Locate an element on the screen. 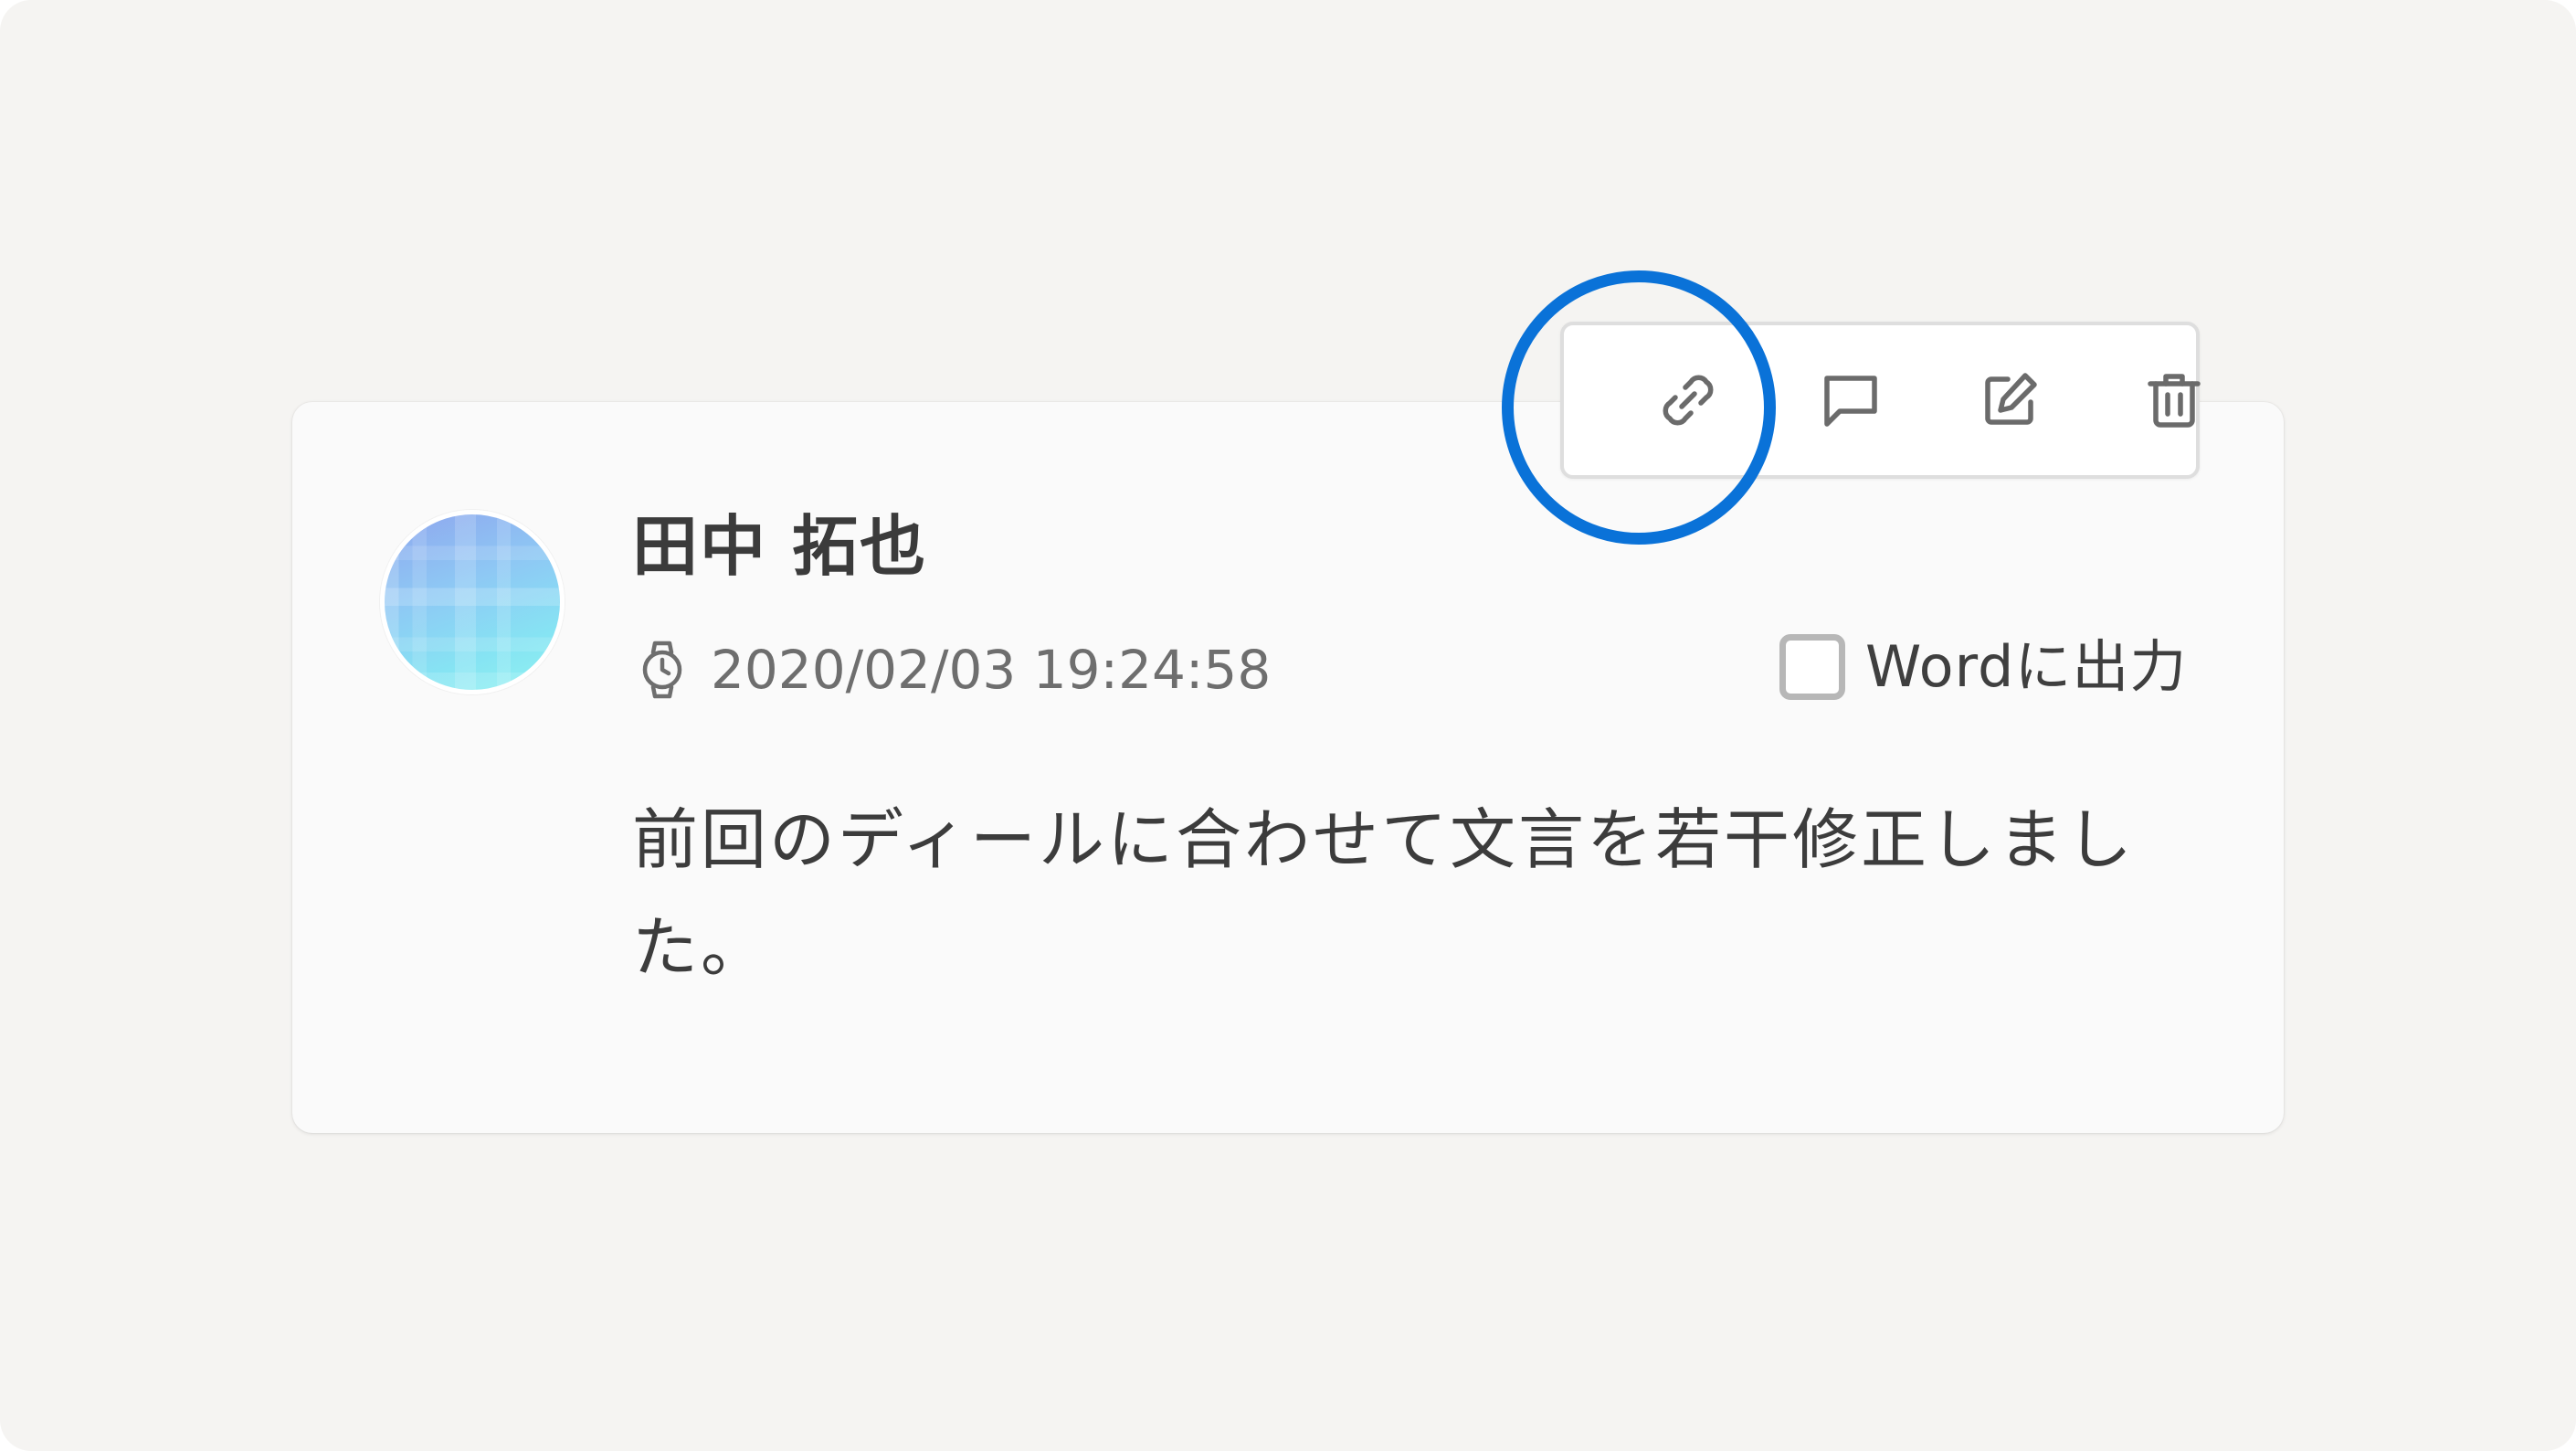  timestamp-text: 2020/02/03 19:24:58 is located at coordinates (991, 670).